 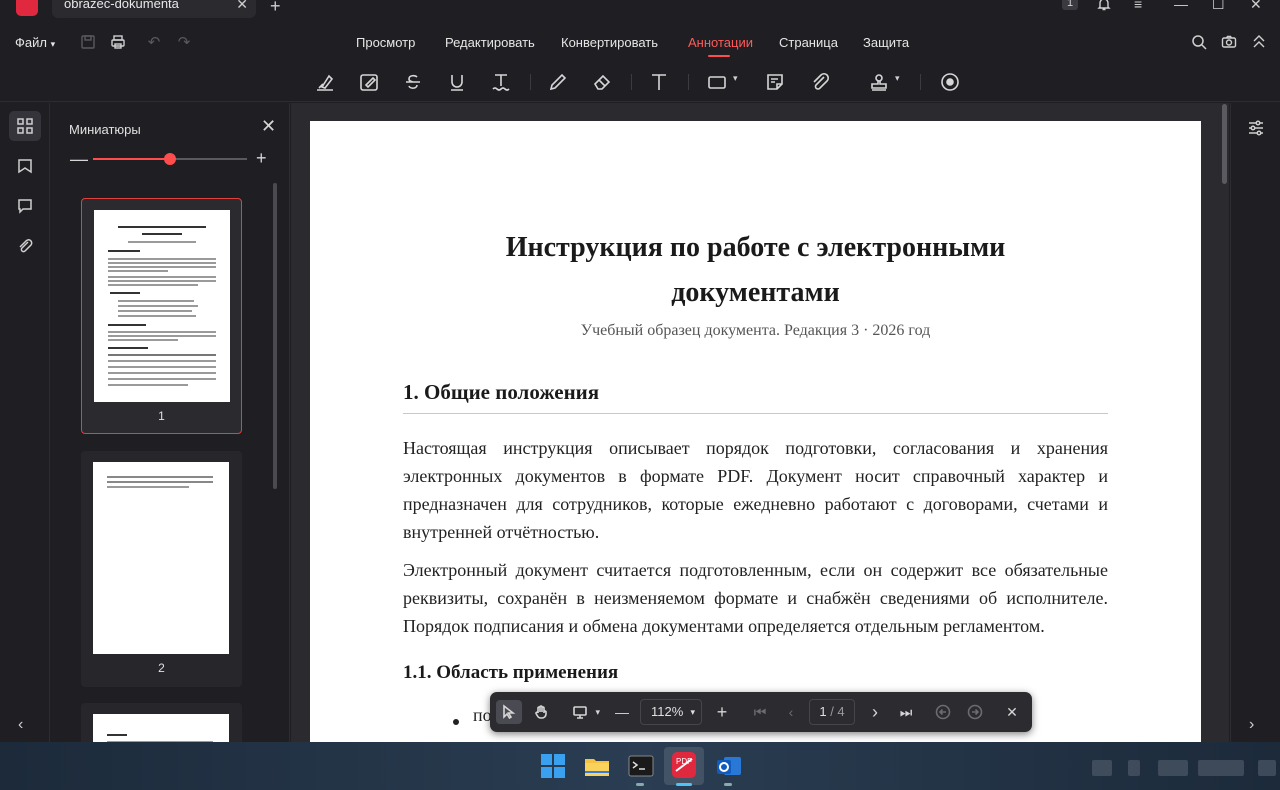 What do you see at coordinates (25, 422) in the screenshot?
I see `left-sidebar-strip: ‹` at bounding box center [25, 422].